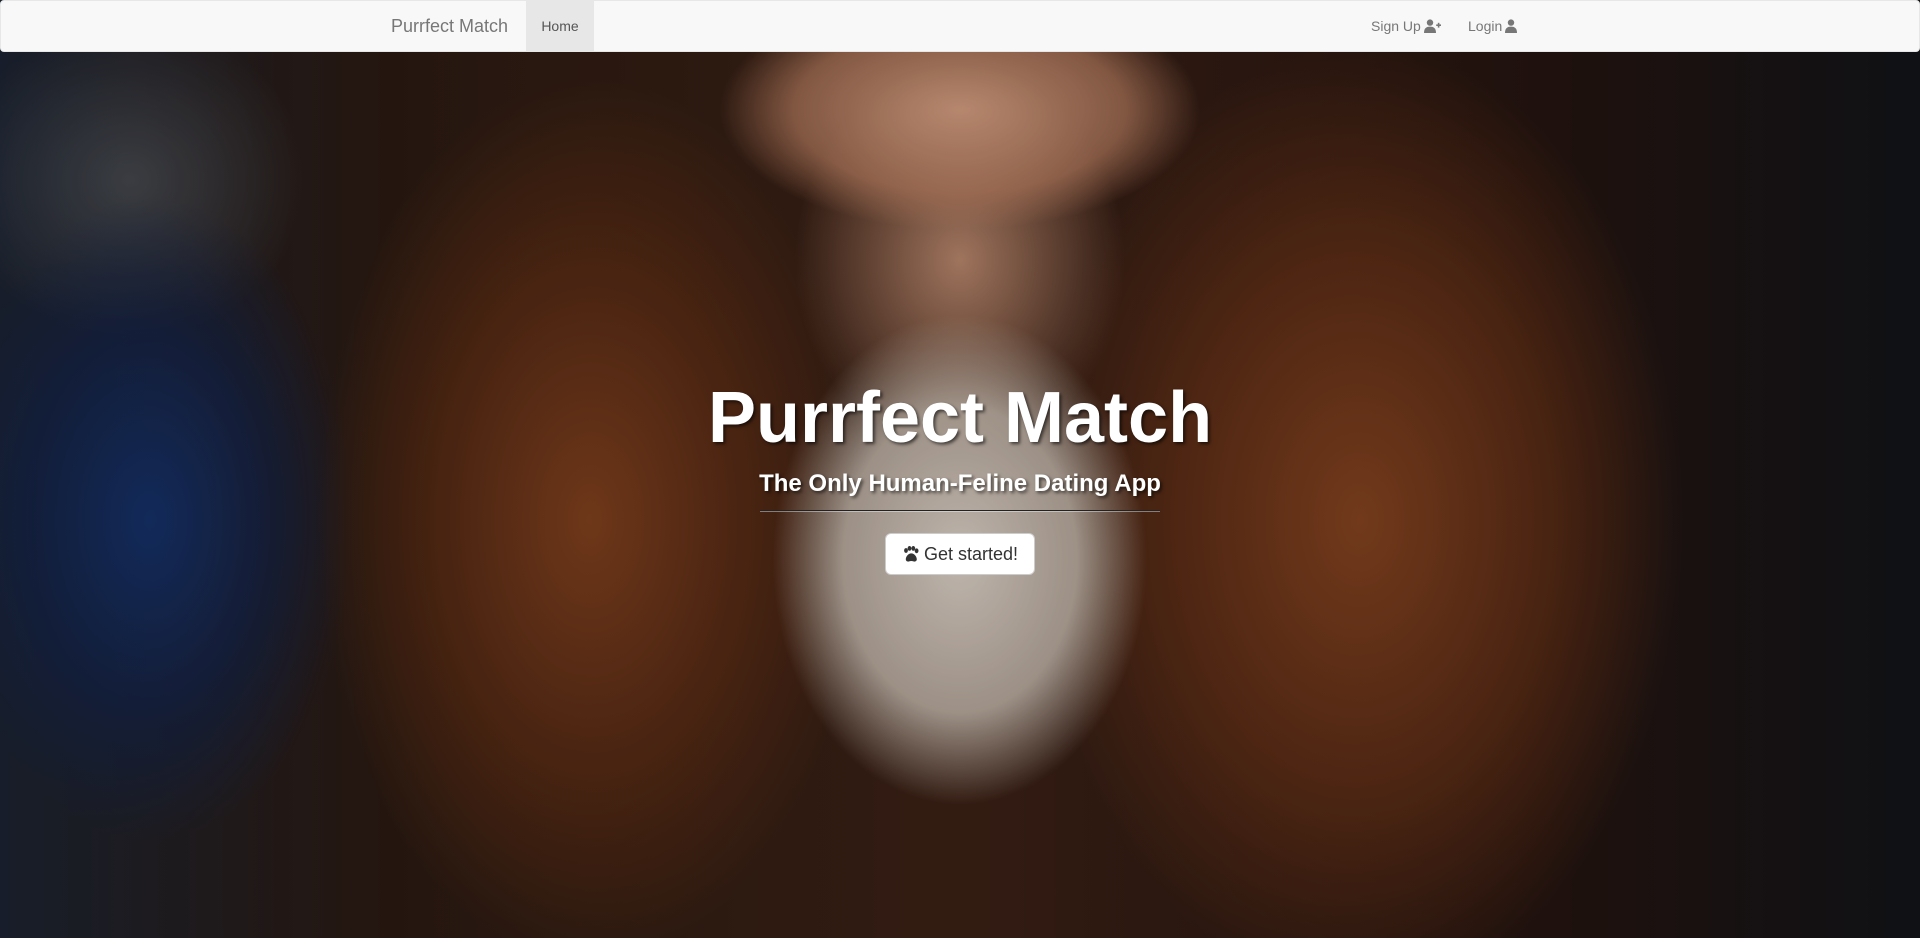 Image resolution: width=1920 pixels, height=938 pixels. Describe the element at coordinates (911, 553) in the screenshot. I see `paw-icon` at that location.